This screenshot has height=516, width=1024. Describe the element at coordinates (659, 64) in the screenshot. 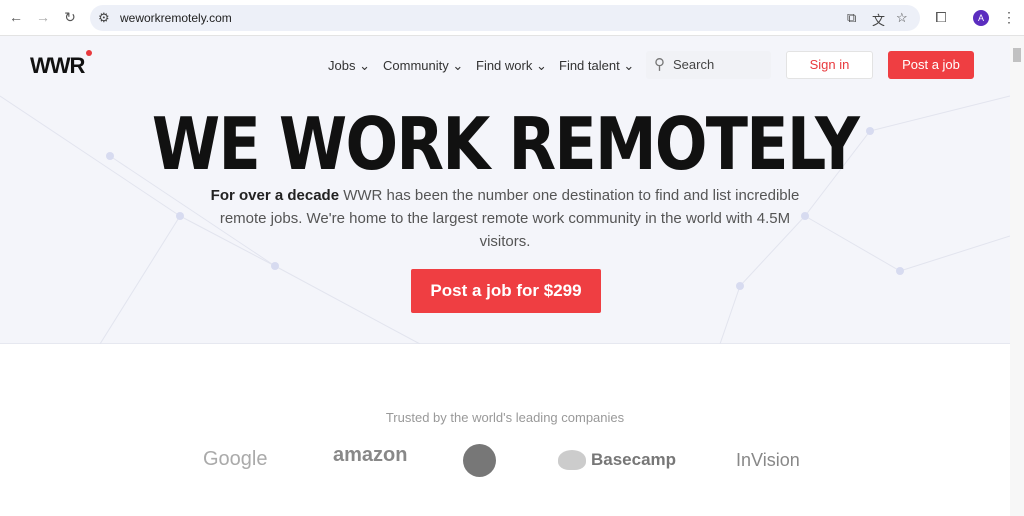

I see `search-icon: ⚲` at that location.